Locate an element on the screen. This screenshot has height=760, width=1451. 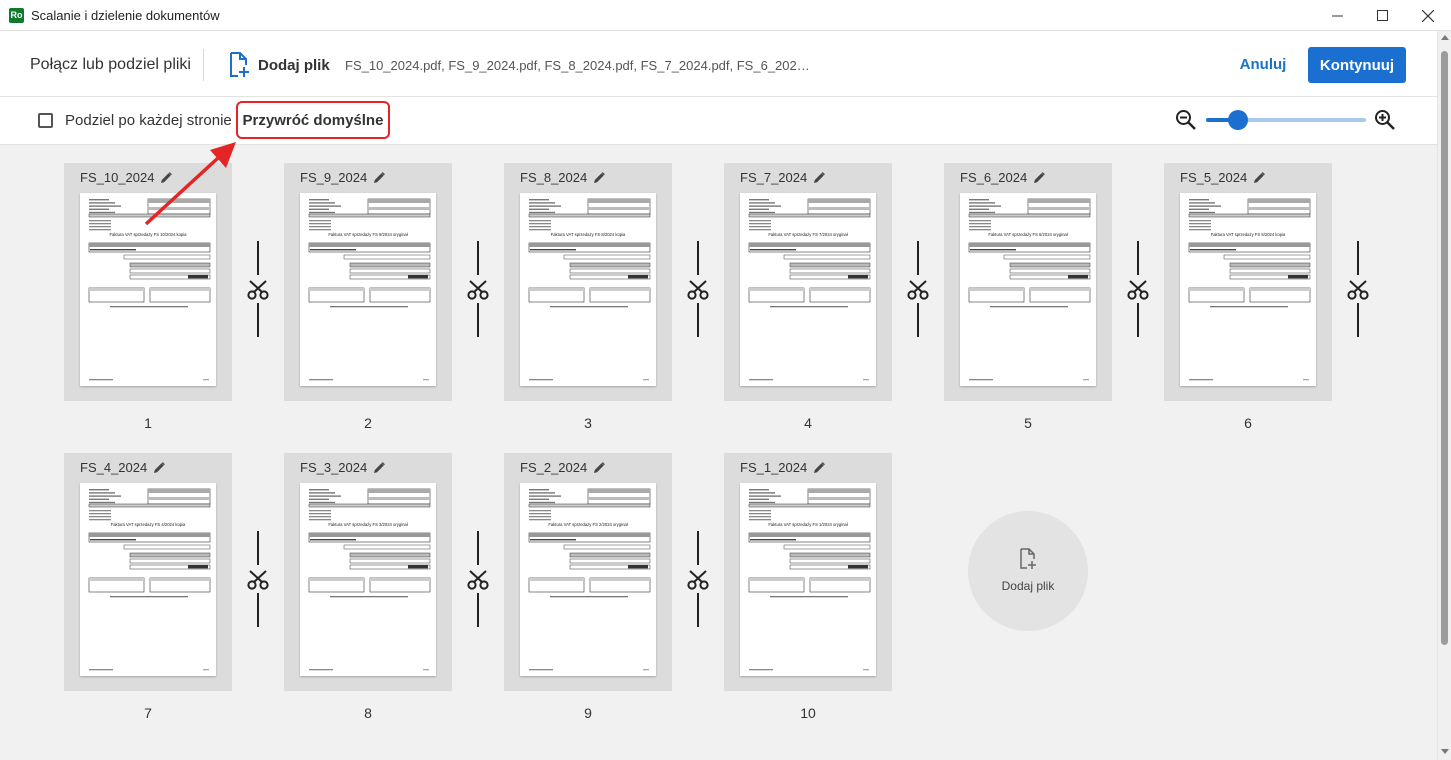
maximize-icon is located at coordinates (1382, 15).